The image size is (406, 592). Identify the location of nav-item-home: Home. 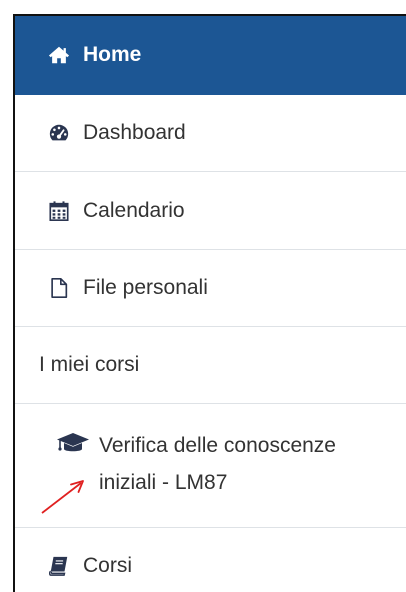
(210, 55).